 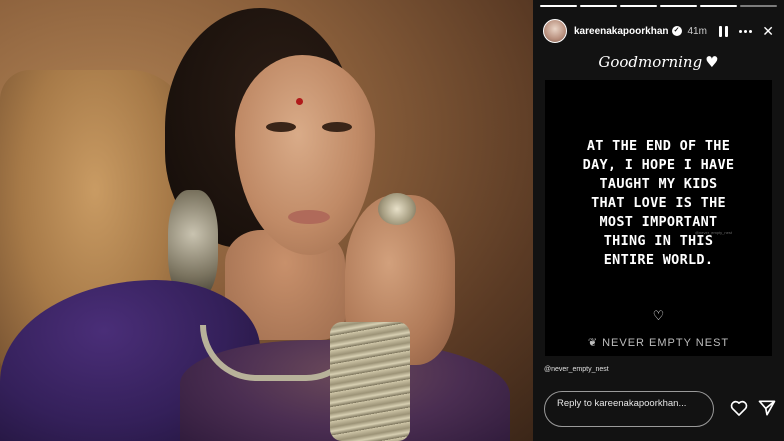 What do you see at coordinates (697, 31) in the screenshot?
I see `post-time: 41m` at bounding box center [697, 31].